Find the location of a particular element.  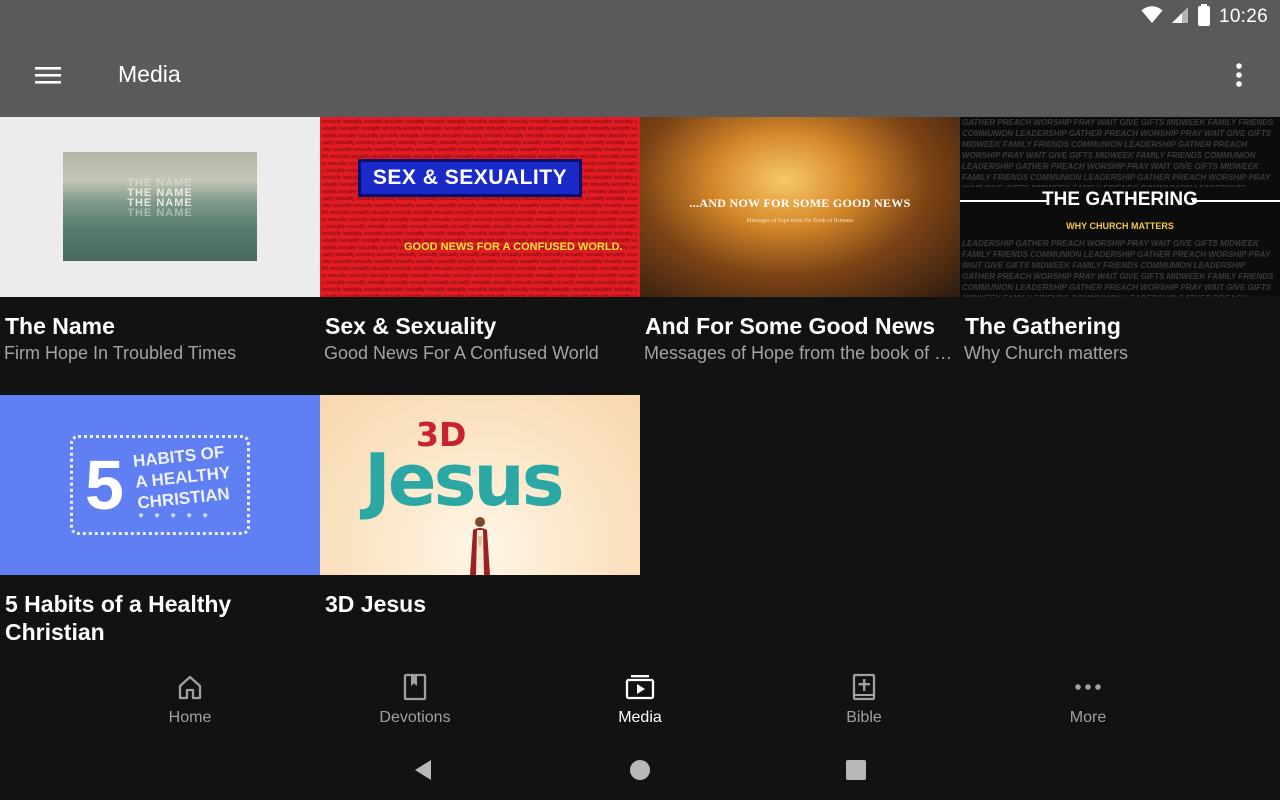

recents-square-icon is located at coordinates (856, 770).